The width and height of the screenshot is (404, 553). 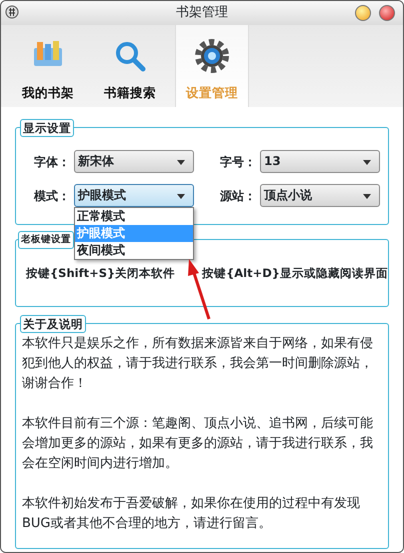 I want to click on field-label: 源站：, so click(x=237, y=196).